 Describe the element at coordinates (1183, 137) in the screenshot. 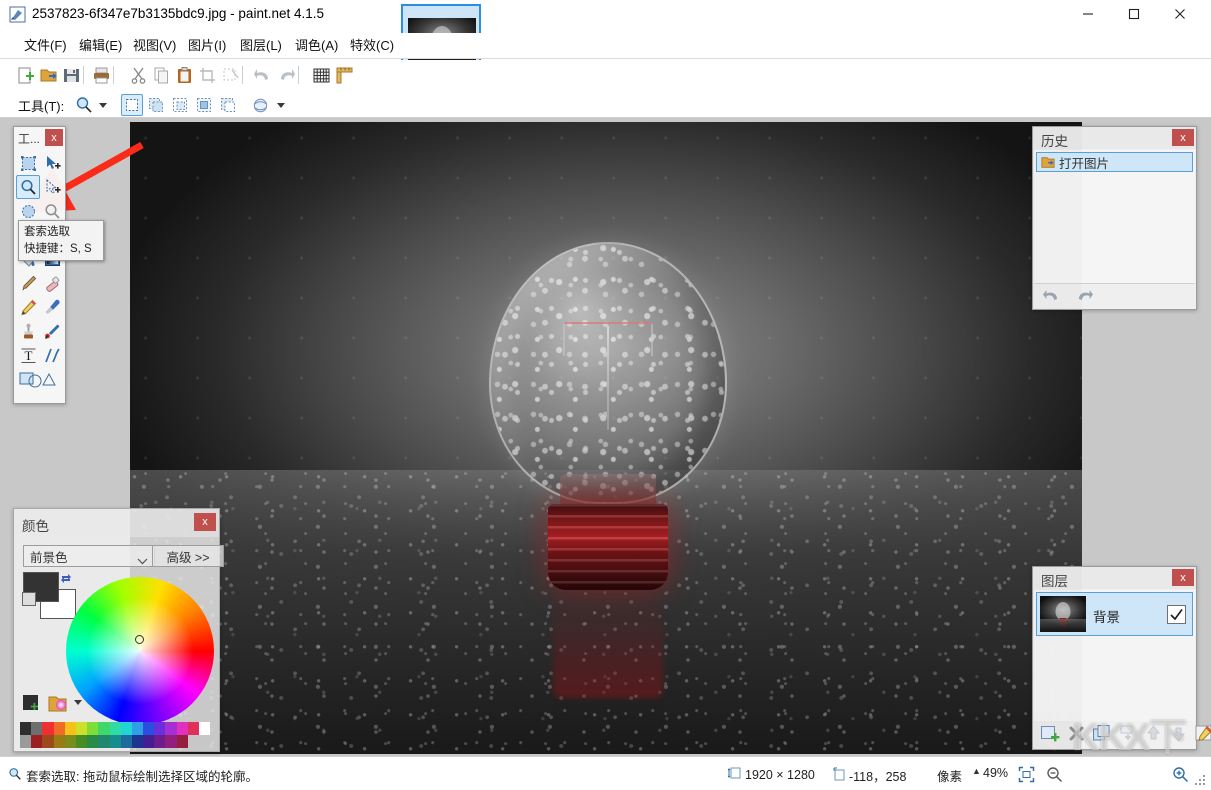

I see `history-panel-close: x` at that location.